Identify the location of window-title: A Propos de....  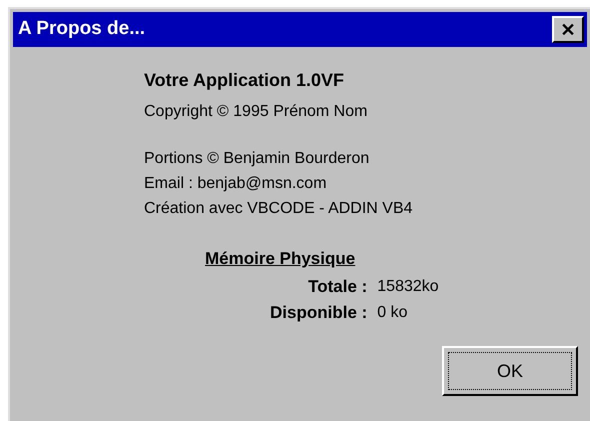
(82, 29).